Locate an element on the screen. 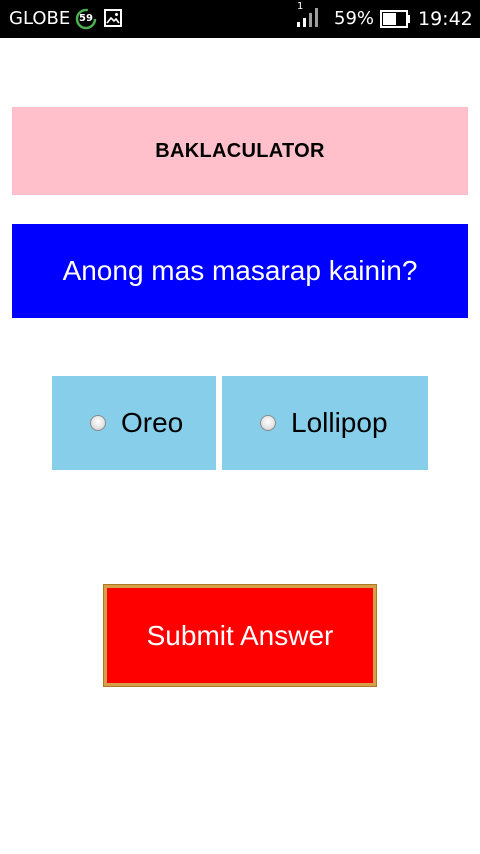 This screenshot has width=480, height=854. option-lollipop-label: Lollipop is located at coordinates (339, 422).